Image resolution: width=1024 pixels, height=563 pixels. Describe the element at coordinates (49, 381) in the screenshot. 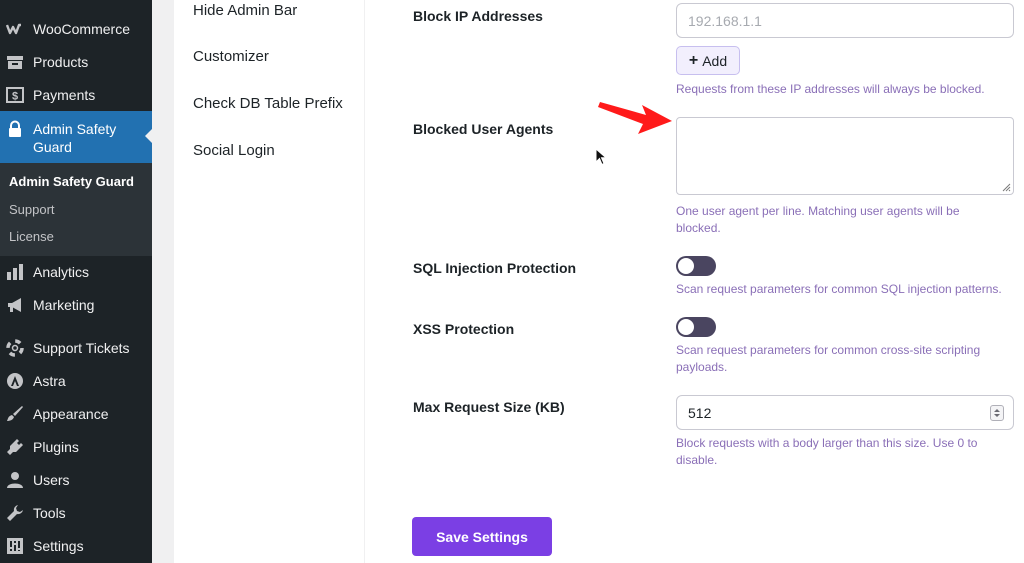

I see `sidebar-item-label: Astra` at that location.